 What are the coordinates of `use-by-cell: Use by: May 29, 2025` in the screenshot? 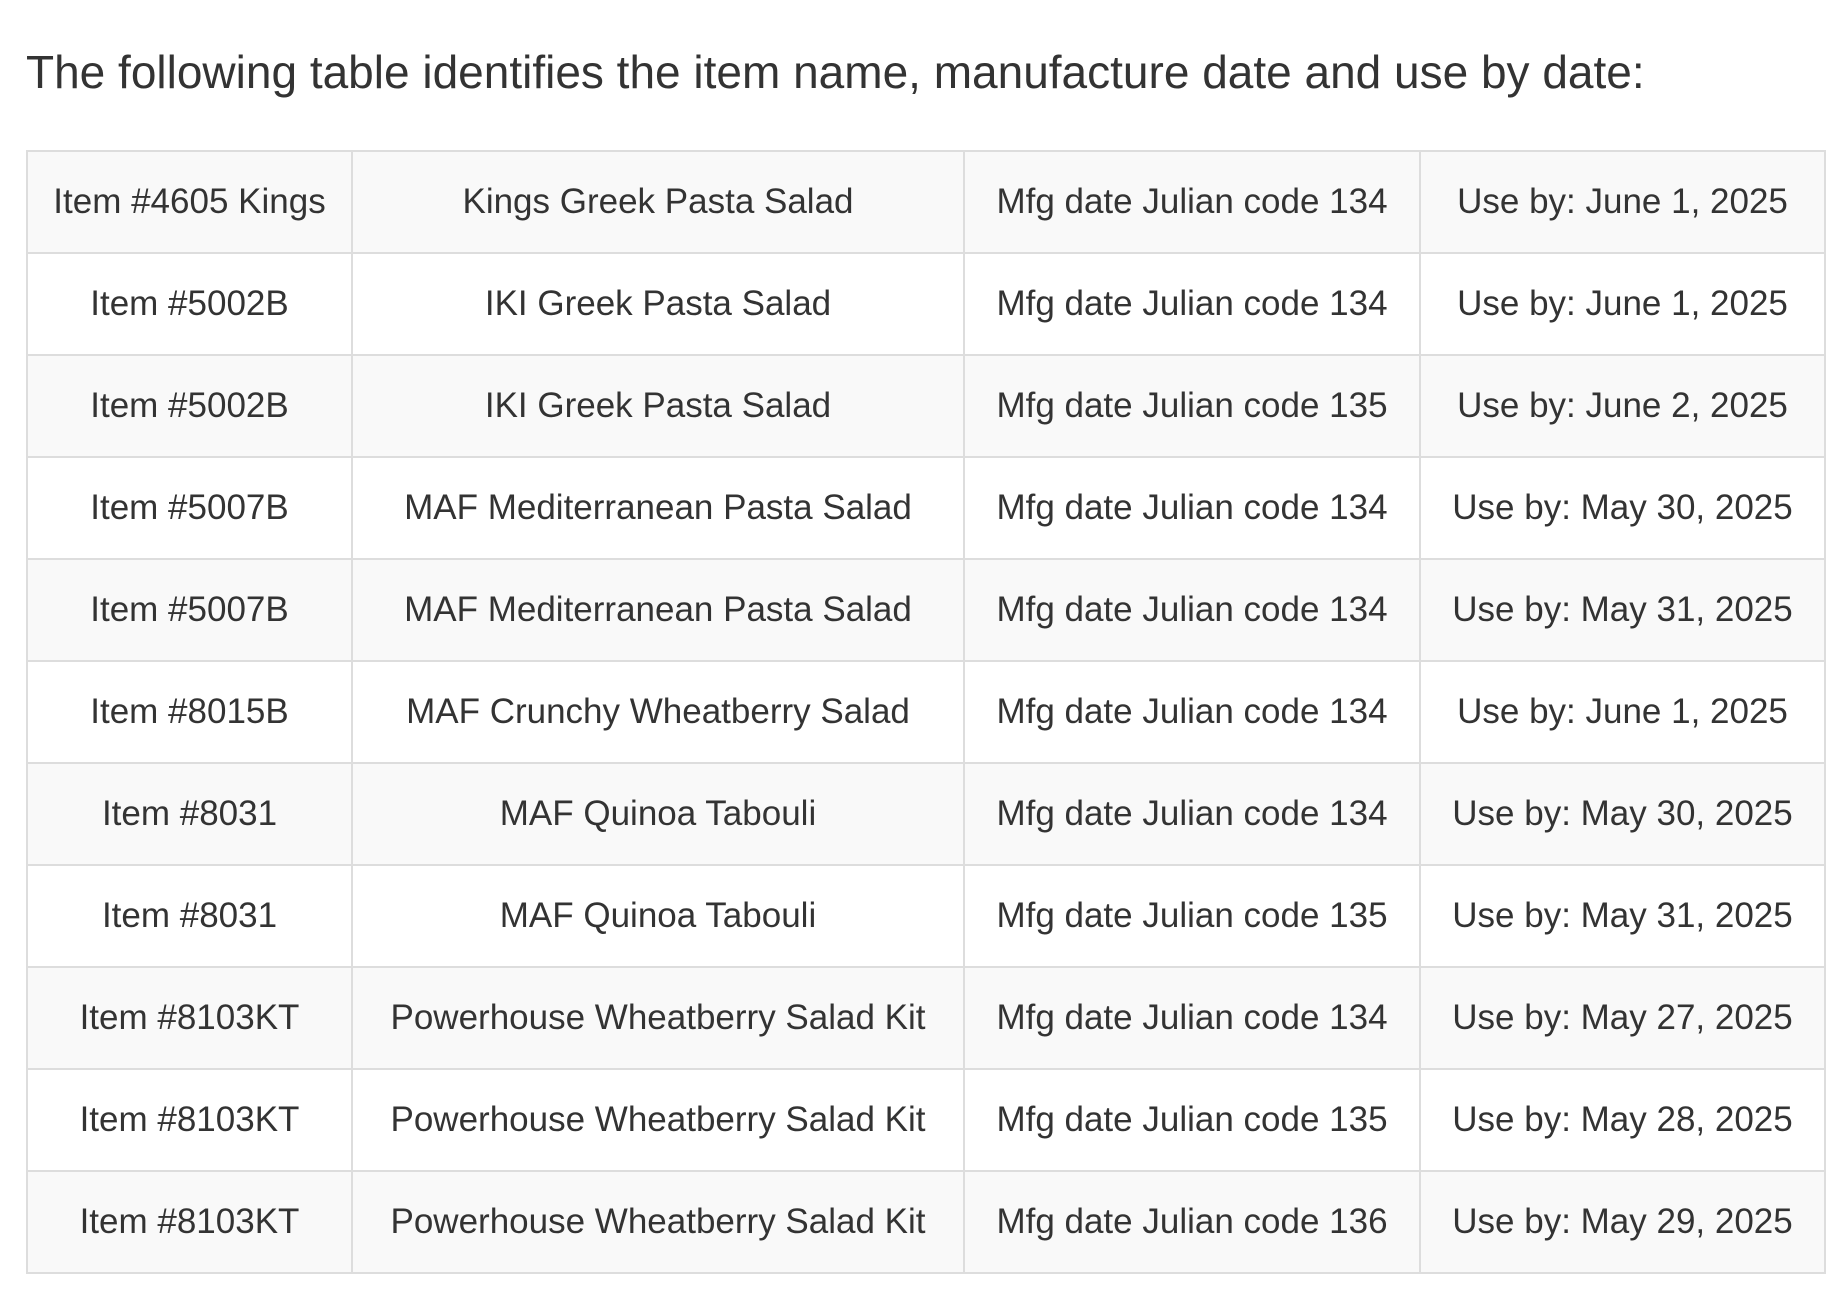 It's located at (1622, 1222).